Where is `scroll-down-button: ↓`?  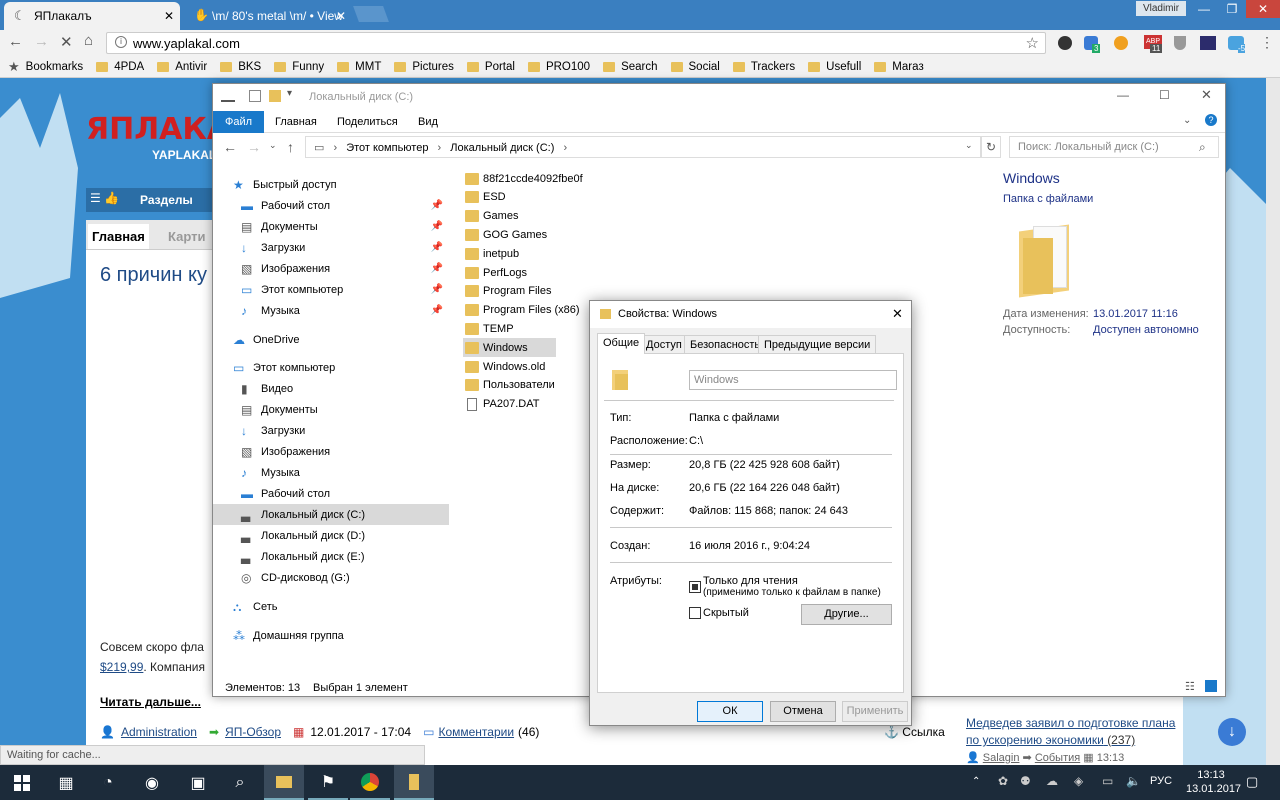 scroll-down-button: ↓ is located at coordinates (1232, 732).